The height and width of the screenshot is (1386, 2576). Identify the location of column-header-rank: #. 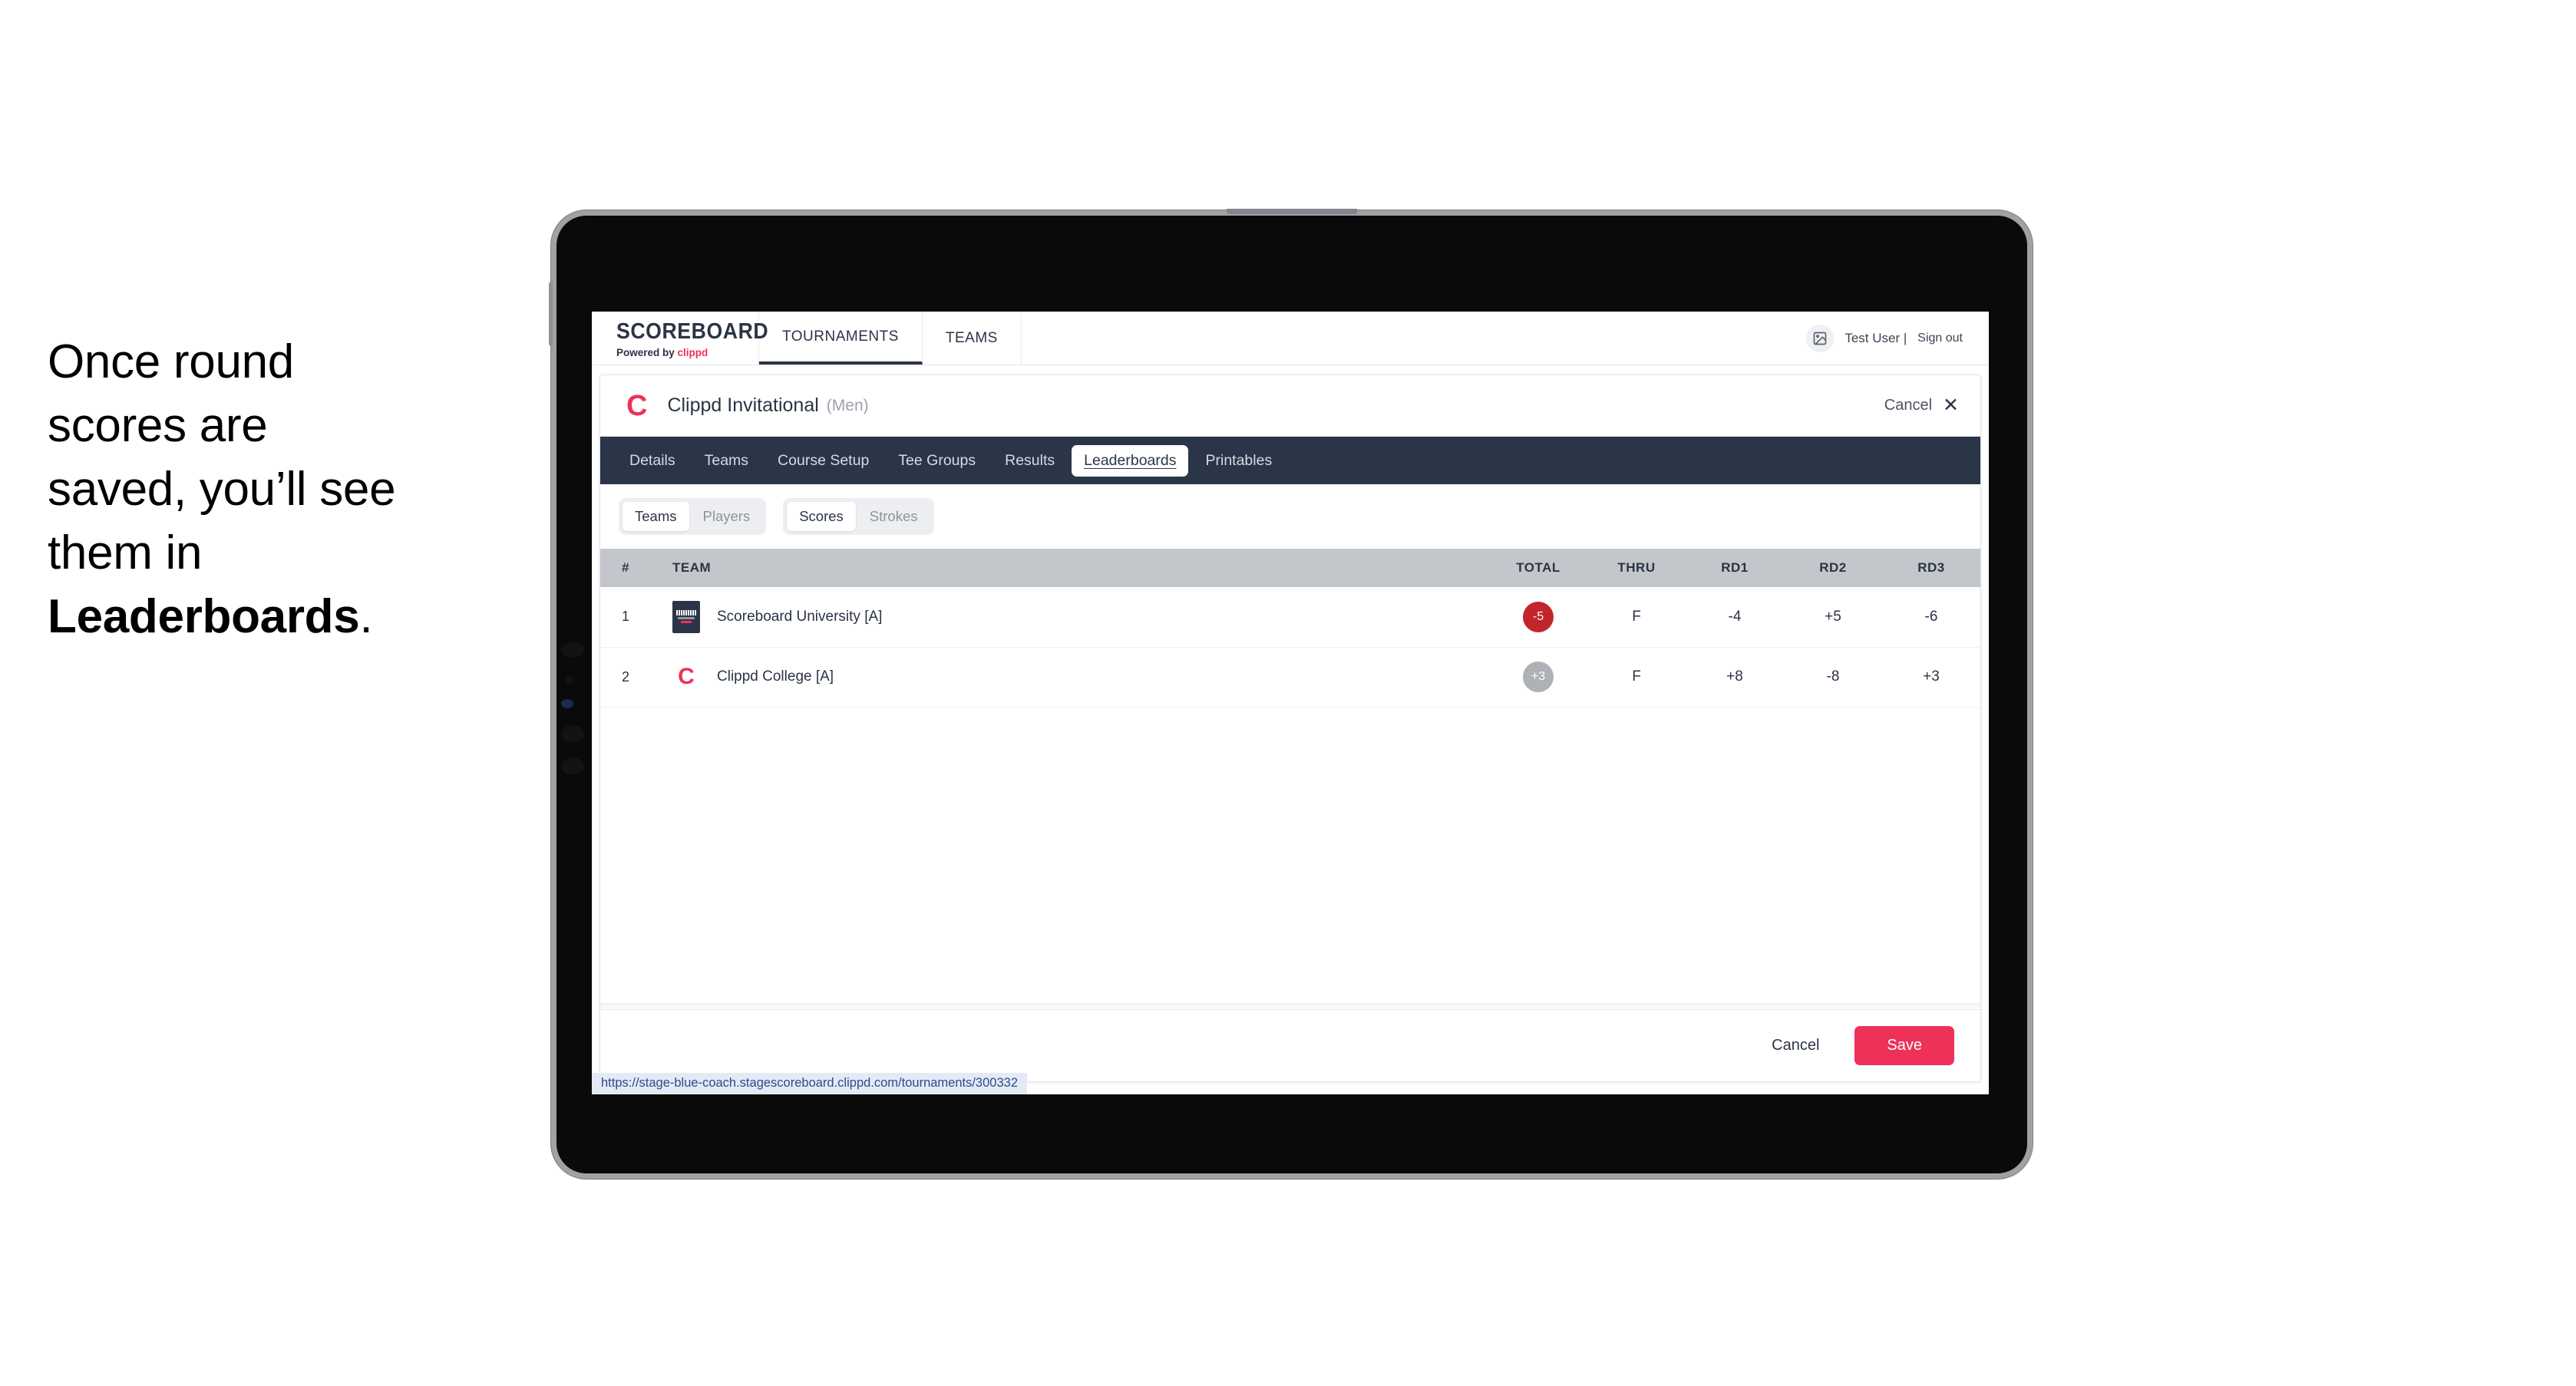
(626, 568).